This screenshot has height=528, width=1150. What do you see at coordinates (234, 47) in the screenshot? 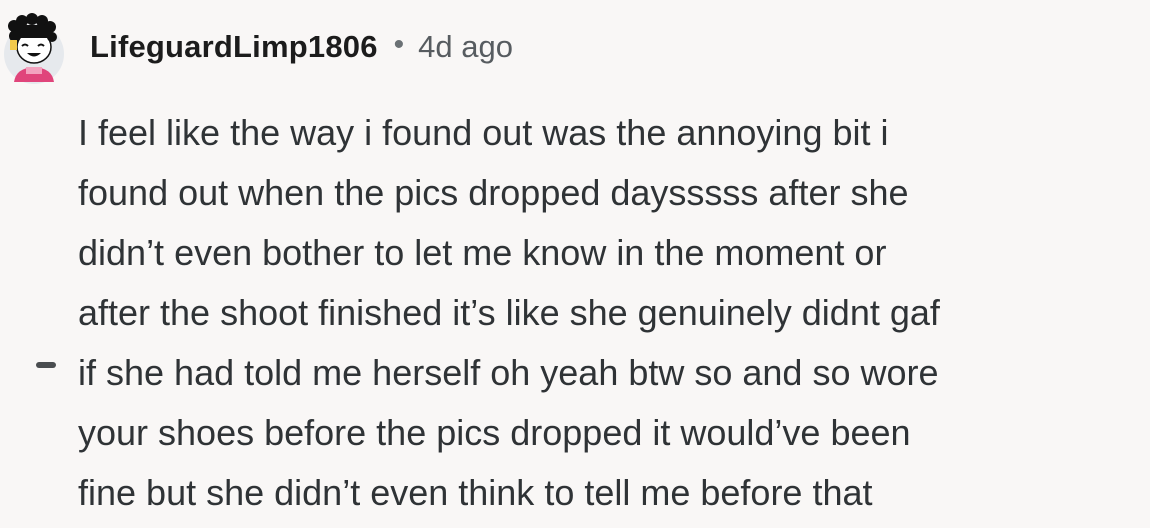
I see `author-username: LifeguardLimp1806` at bounding box center [234, 47].